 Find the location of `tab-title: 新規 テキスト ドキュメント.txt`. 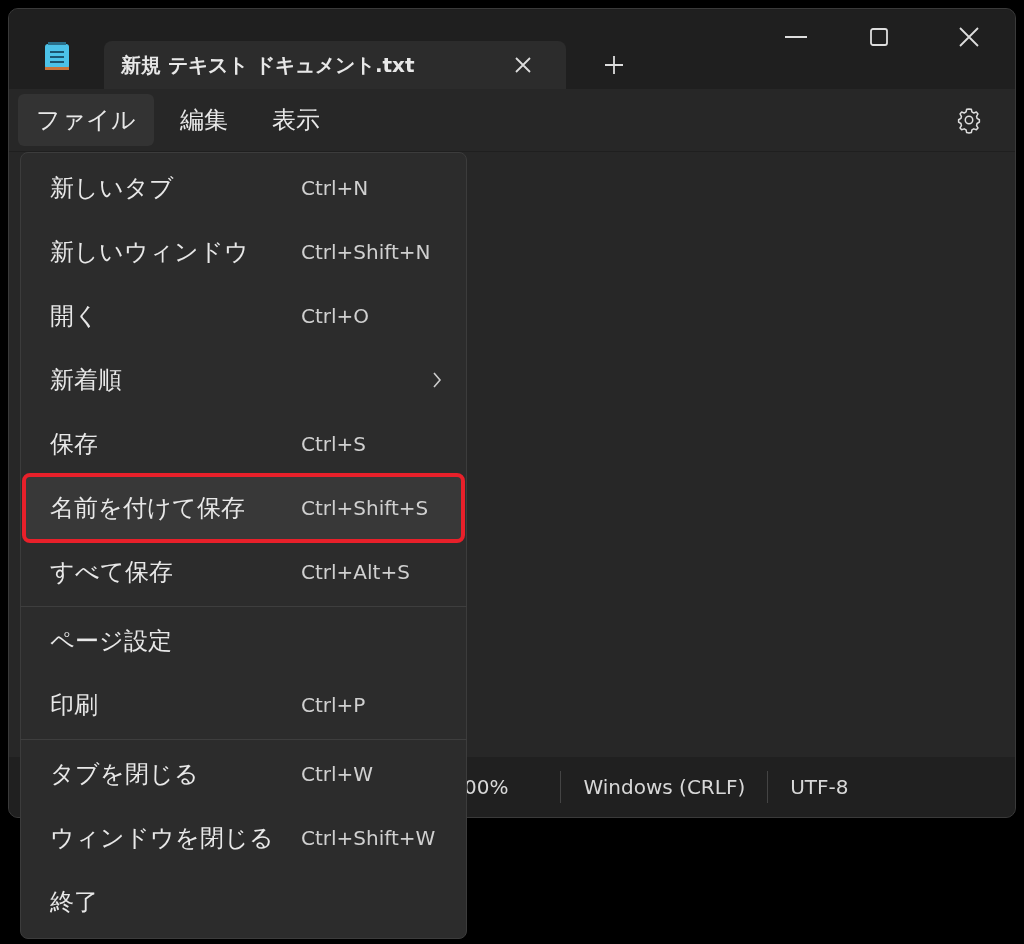

tab-title: 新規 テキスト ドキュメント.txt is located at coordinates (268, 65).